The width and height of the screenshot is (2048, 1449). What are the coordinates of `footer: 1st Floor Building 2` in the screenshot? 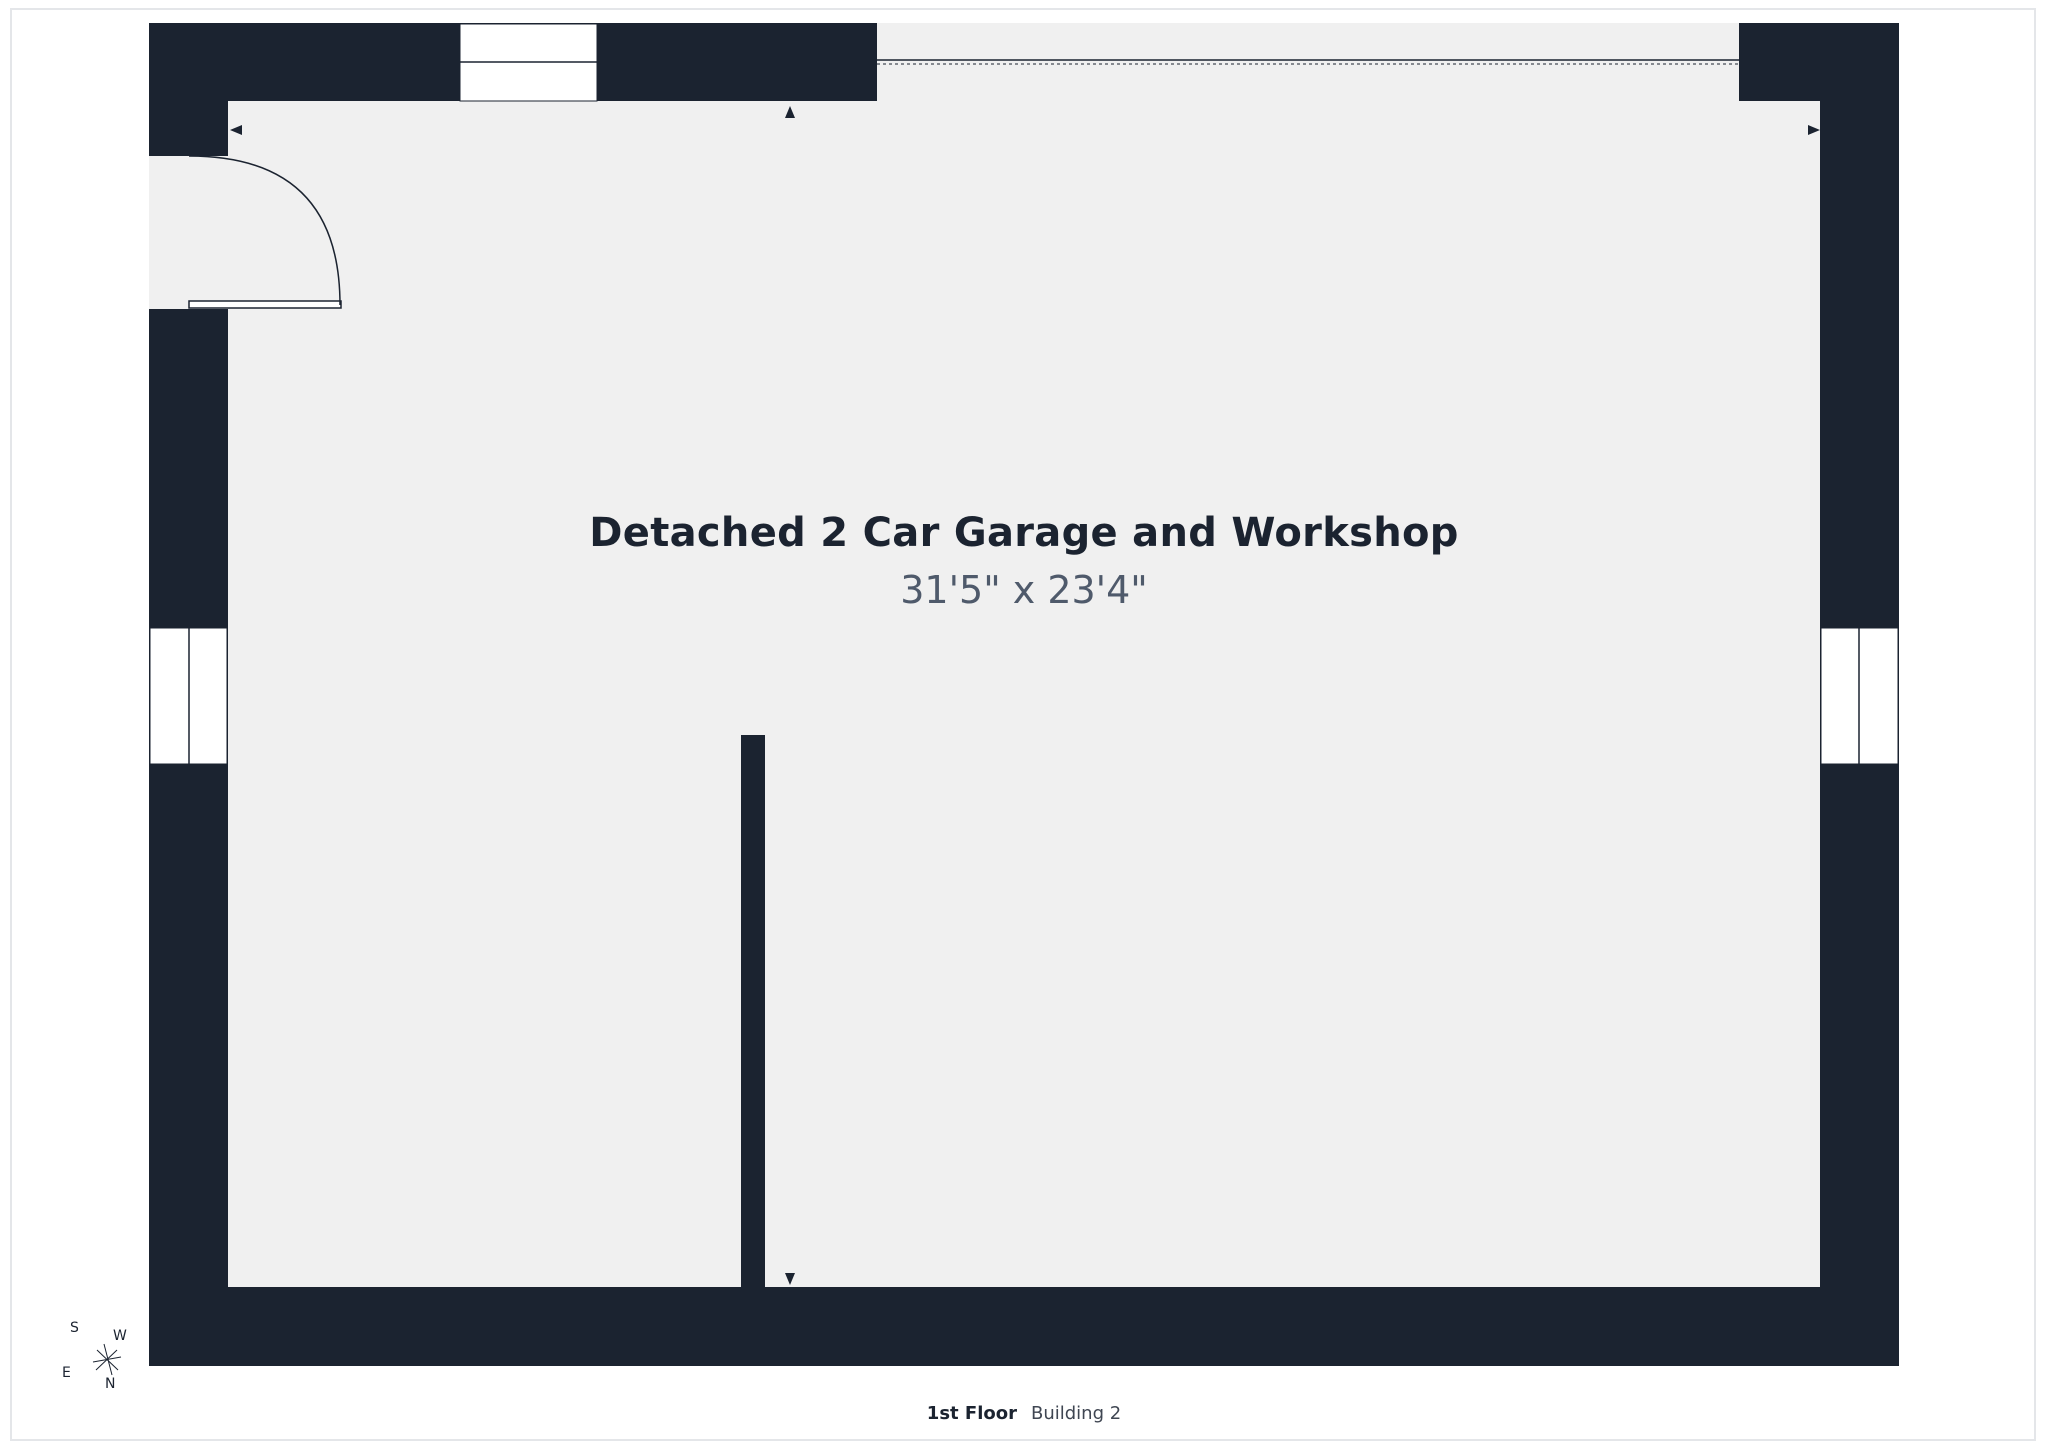 It's located at (1024, 1413).